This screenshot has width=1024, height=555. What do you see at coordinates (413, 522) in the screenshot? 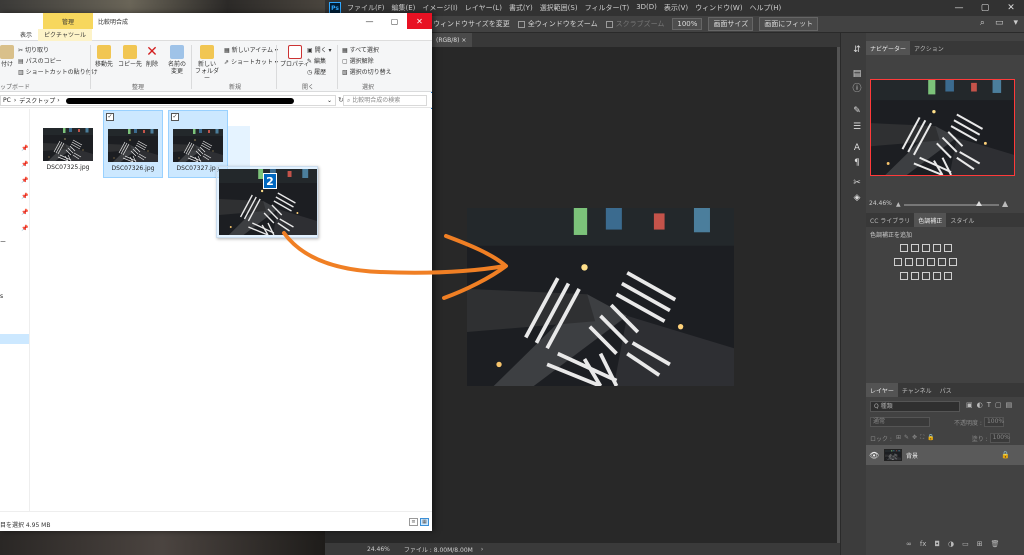
I see `details-view-icon: ≡` at bounding box center [413, 522].